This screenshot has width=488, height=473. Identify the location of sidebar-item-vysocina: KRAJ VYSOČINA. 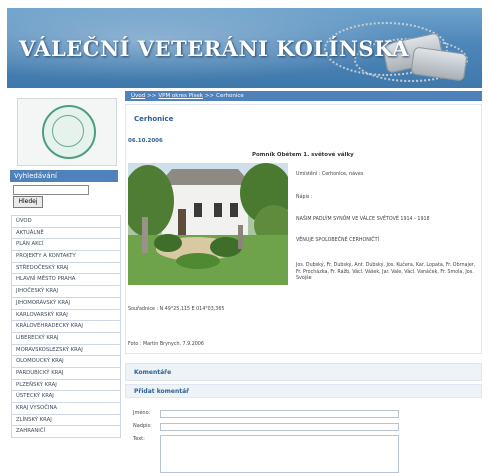
(66, 409).